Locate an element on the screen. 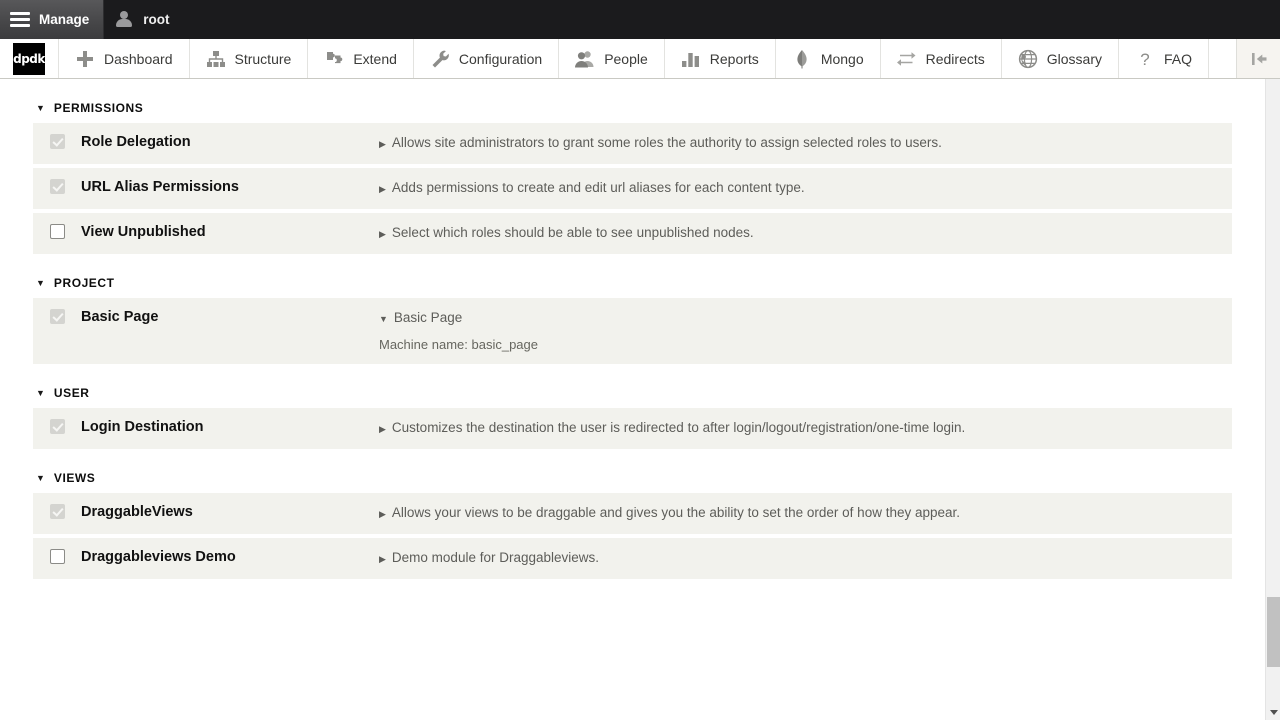 Image resolution: width=1280 pixels, height=720 pixels. manage-menu-button: Manage is located at coordinates (52, 19).